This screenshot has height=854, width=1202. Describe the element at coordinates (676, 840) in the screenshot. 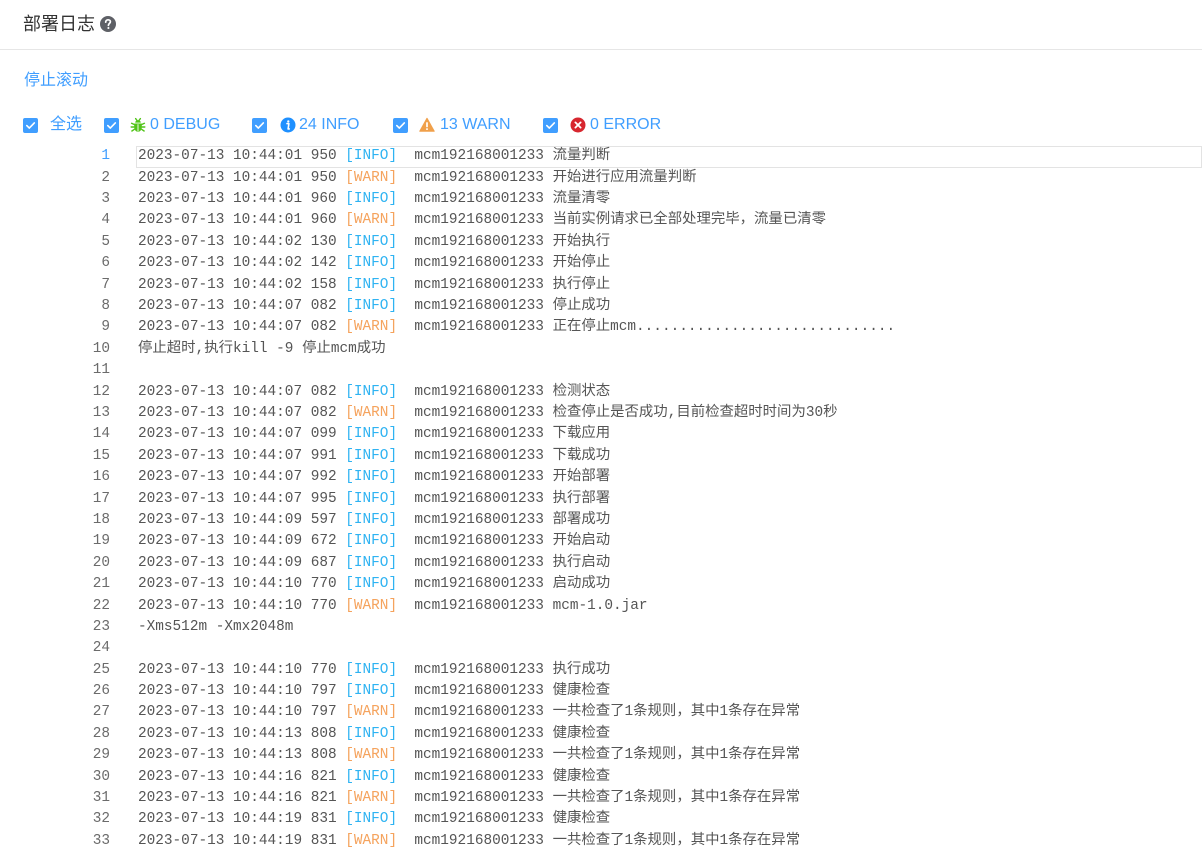

I see `log-message: 一共检查了1条规则，其中1条存在异常` at that location.